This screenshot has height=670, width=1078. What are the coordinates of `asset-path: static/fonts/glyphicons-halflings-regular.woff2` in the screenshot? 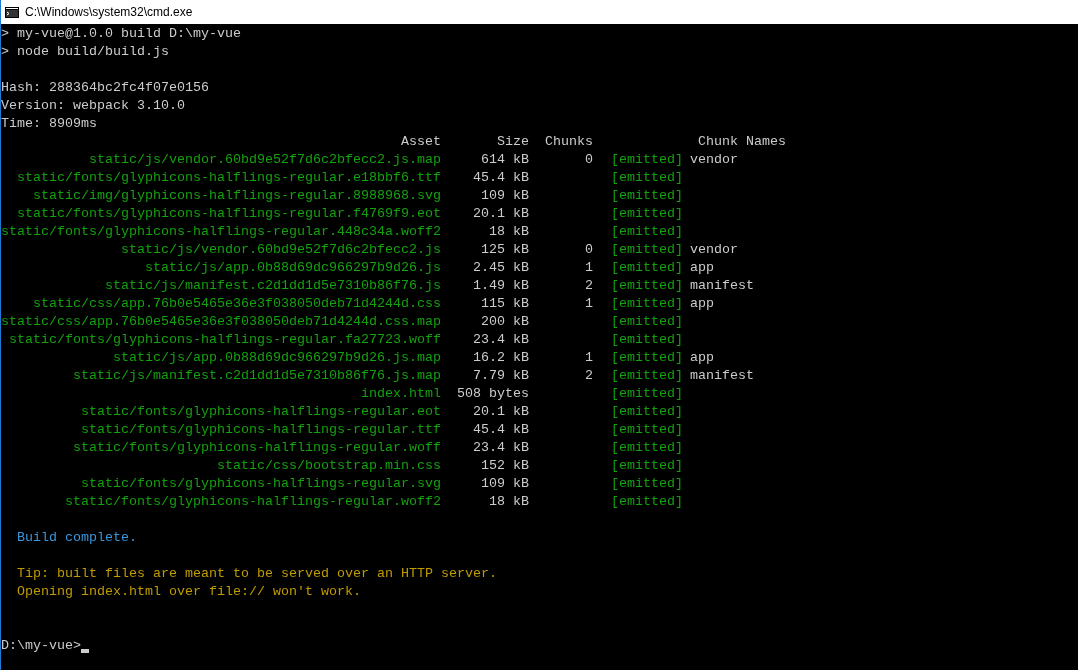 It's located at (252, 502).